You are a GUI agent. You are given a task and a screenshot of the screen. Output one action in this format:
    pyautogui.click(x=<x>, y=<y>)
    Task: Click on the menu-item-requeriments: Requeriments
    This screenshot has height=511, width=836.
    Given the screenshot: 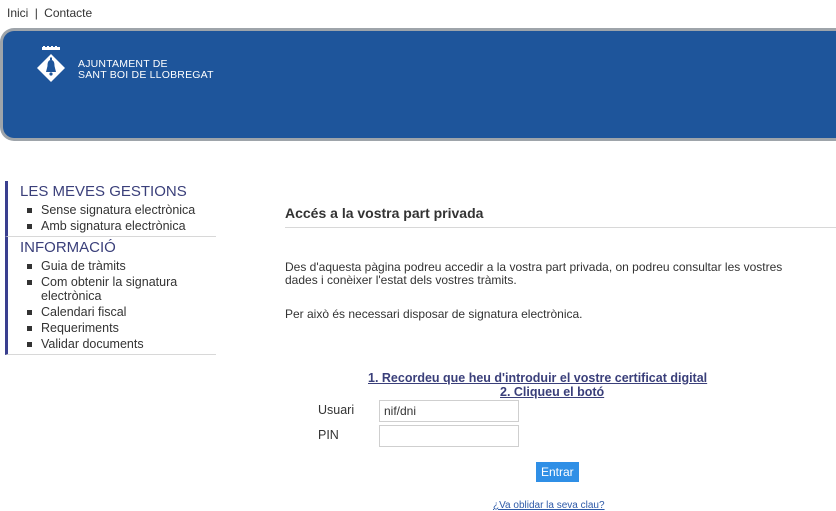 What is the action you would take?
    pyautogui.click(x=121, y=328)
    